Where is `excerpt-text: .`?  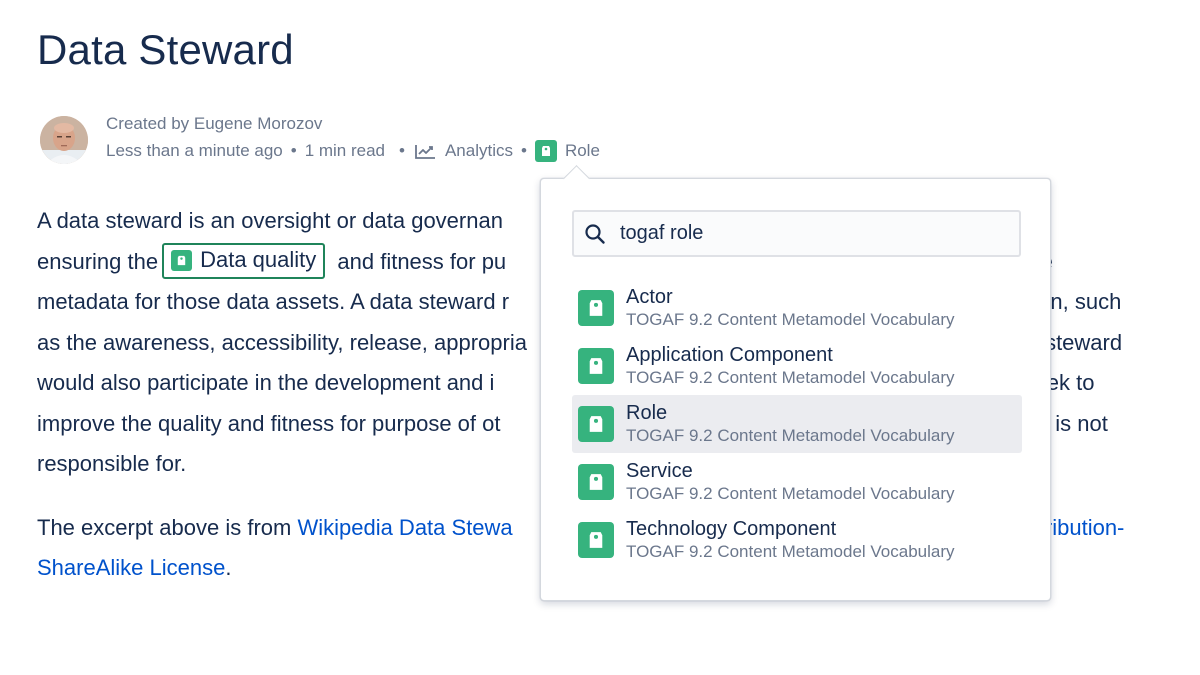 excerpt-text: . is located at coordinates (228, 567).